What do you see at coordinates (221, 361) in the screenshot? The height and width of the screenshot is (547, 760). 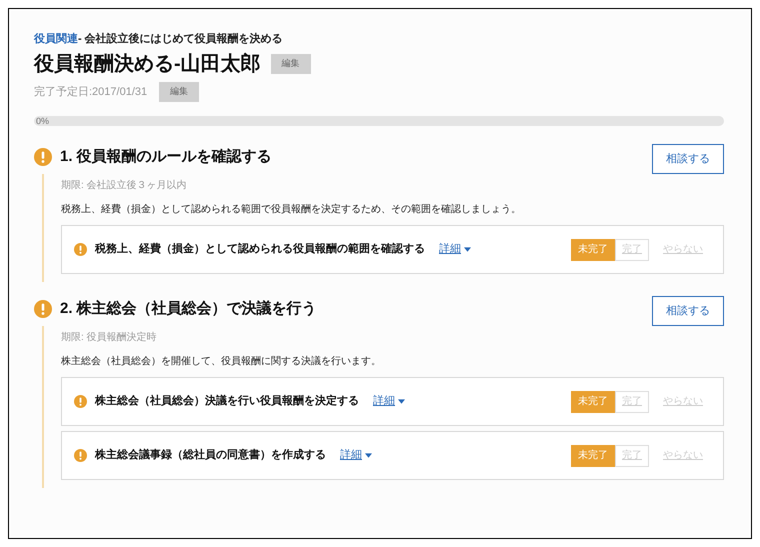 I see `description: 株主総会（社員総会）を開催して、役員報酬に関する決議を行います。` at bounding box center [221, 361].